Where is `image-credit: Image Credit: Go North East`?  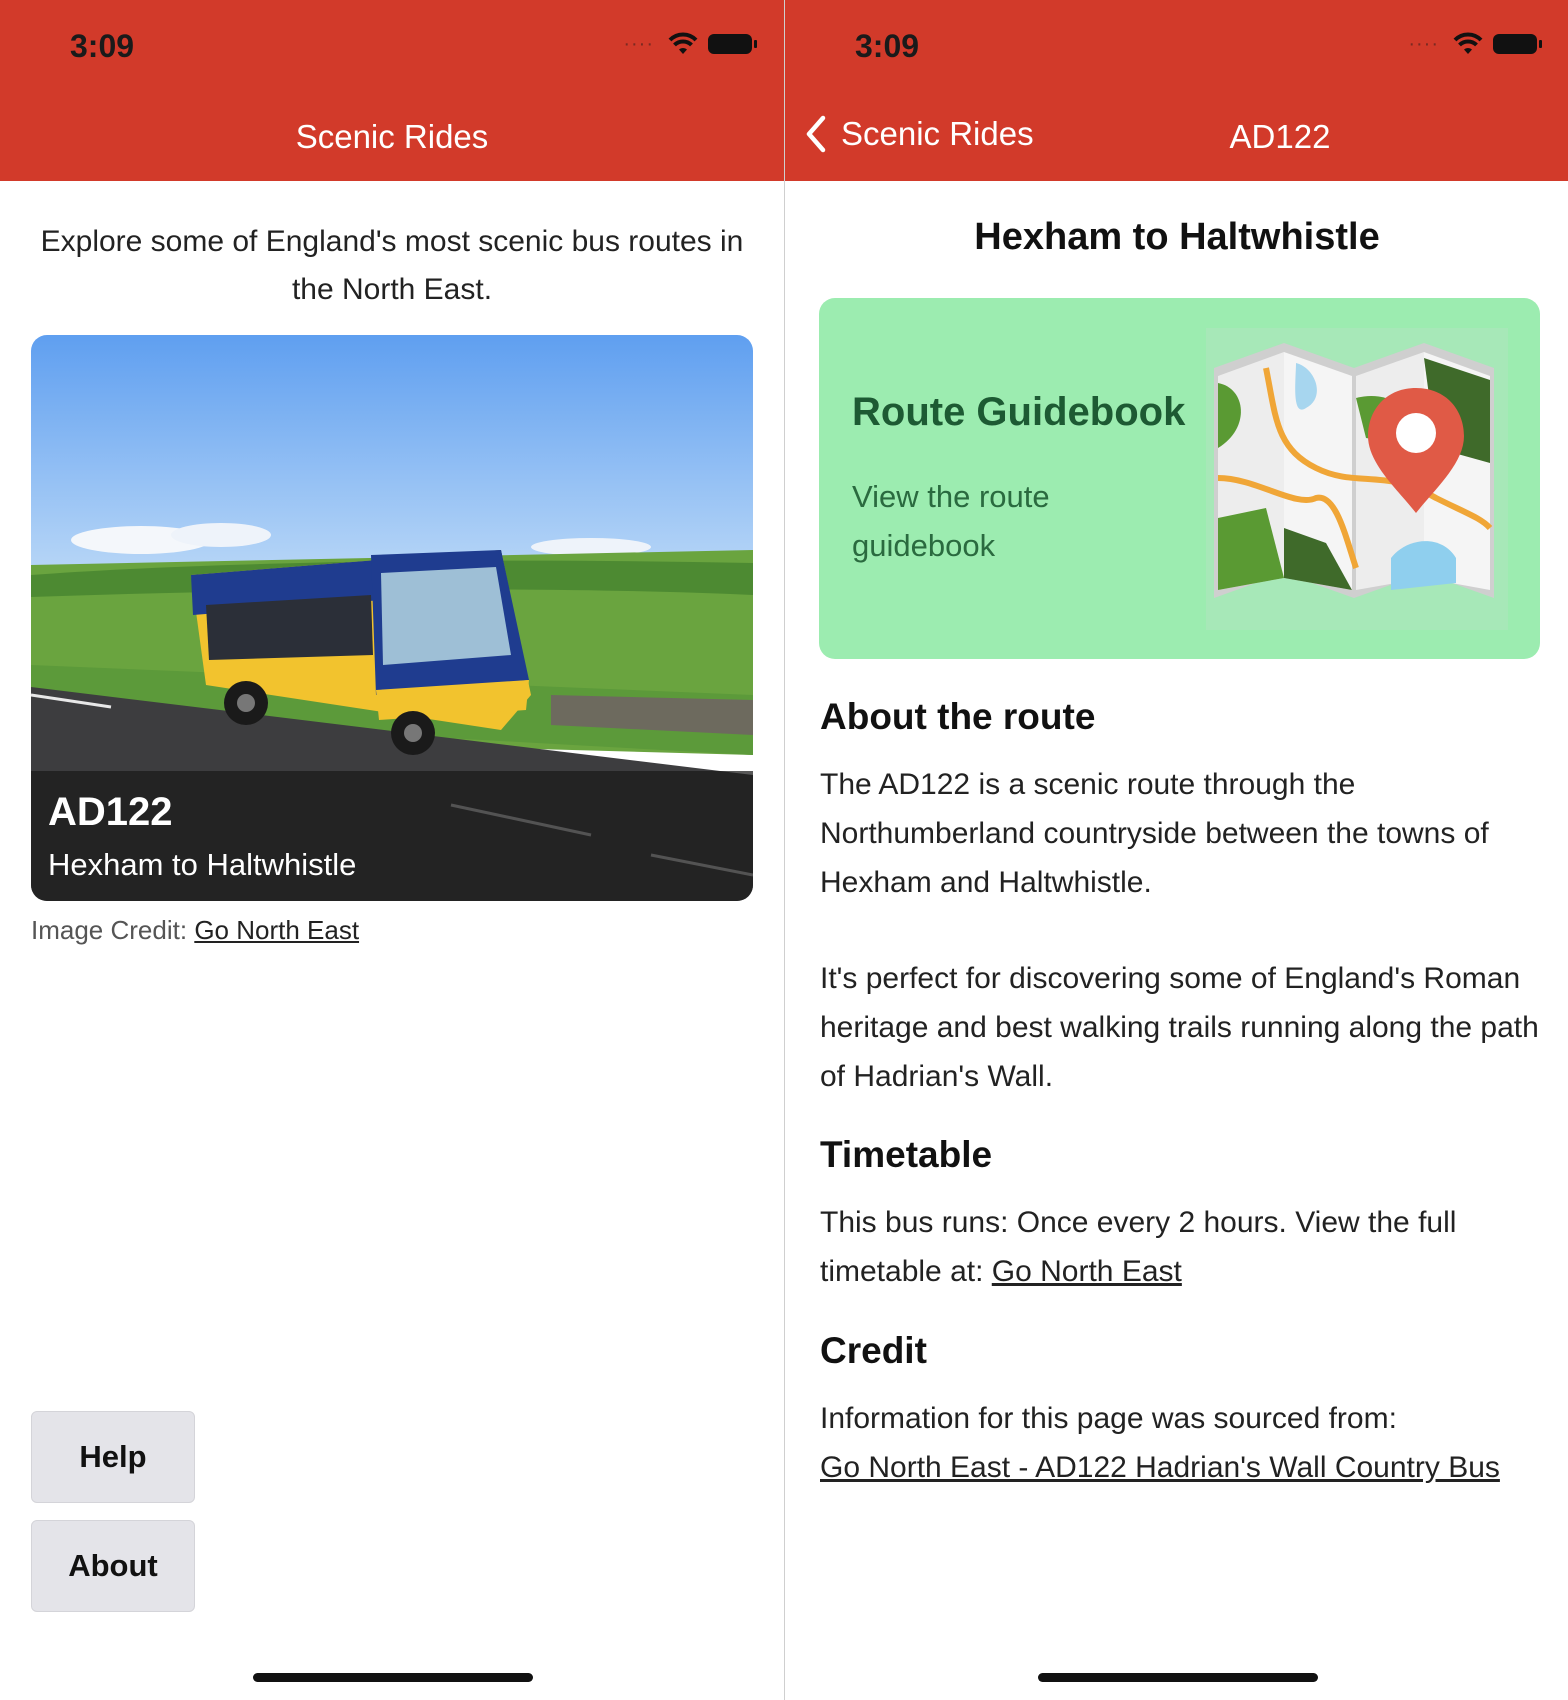
image-credit: Image Credit: Go North East is located at coordinates (195, 930).